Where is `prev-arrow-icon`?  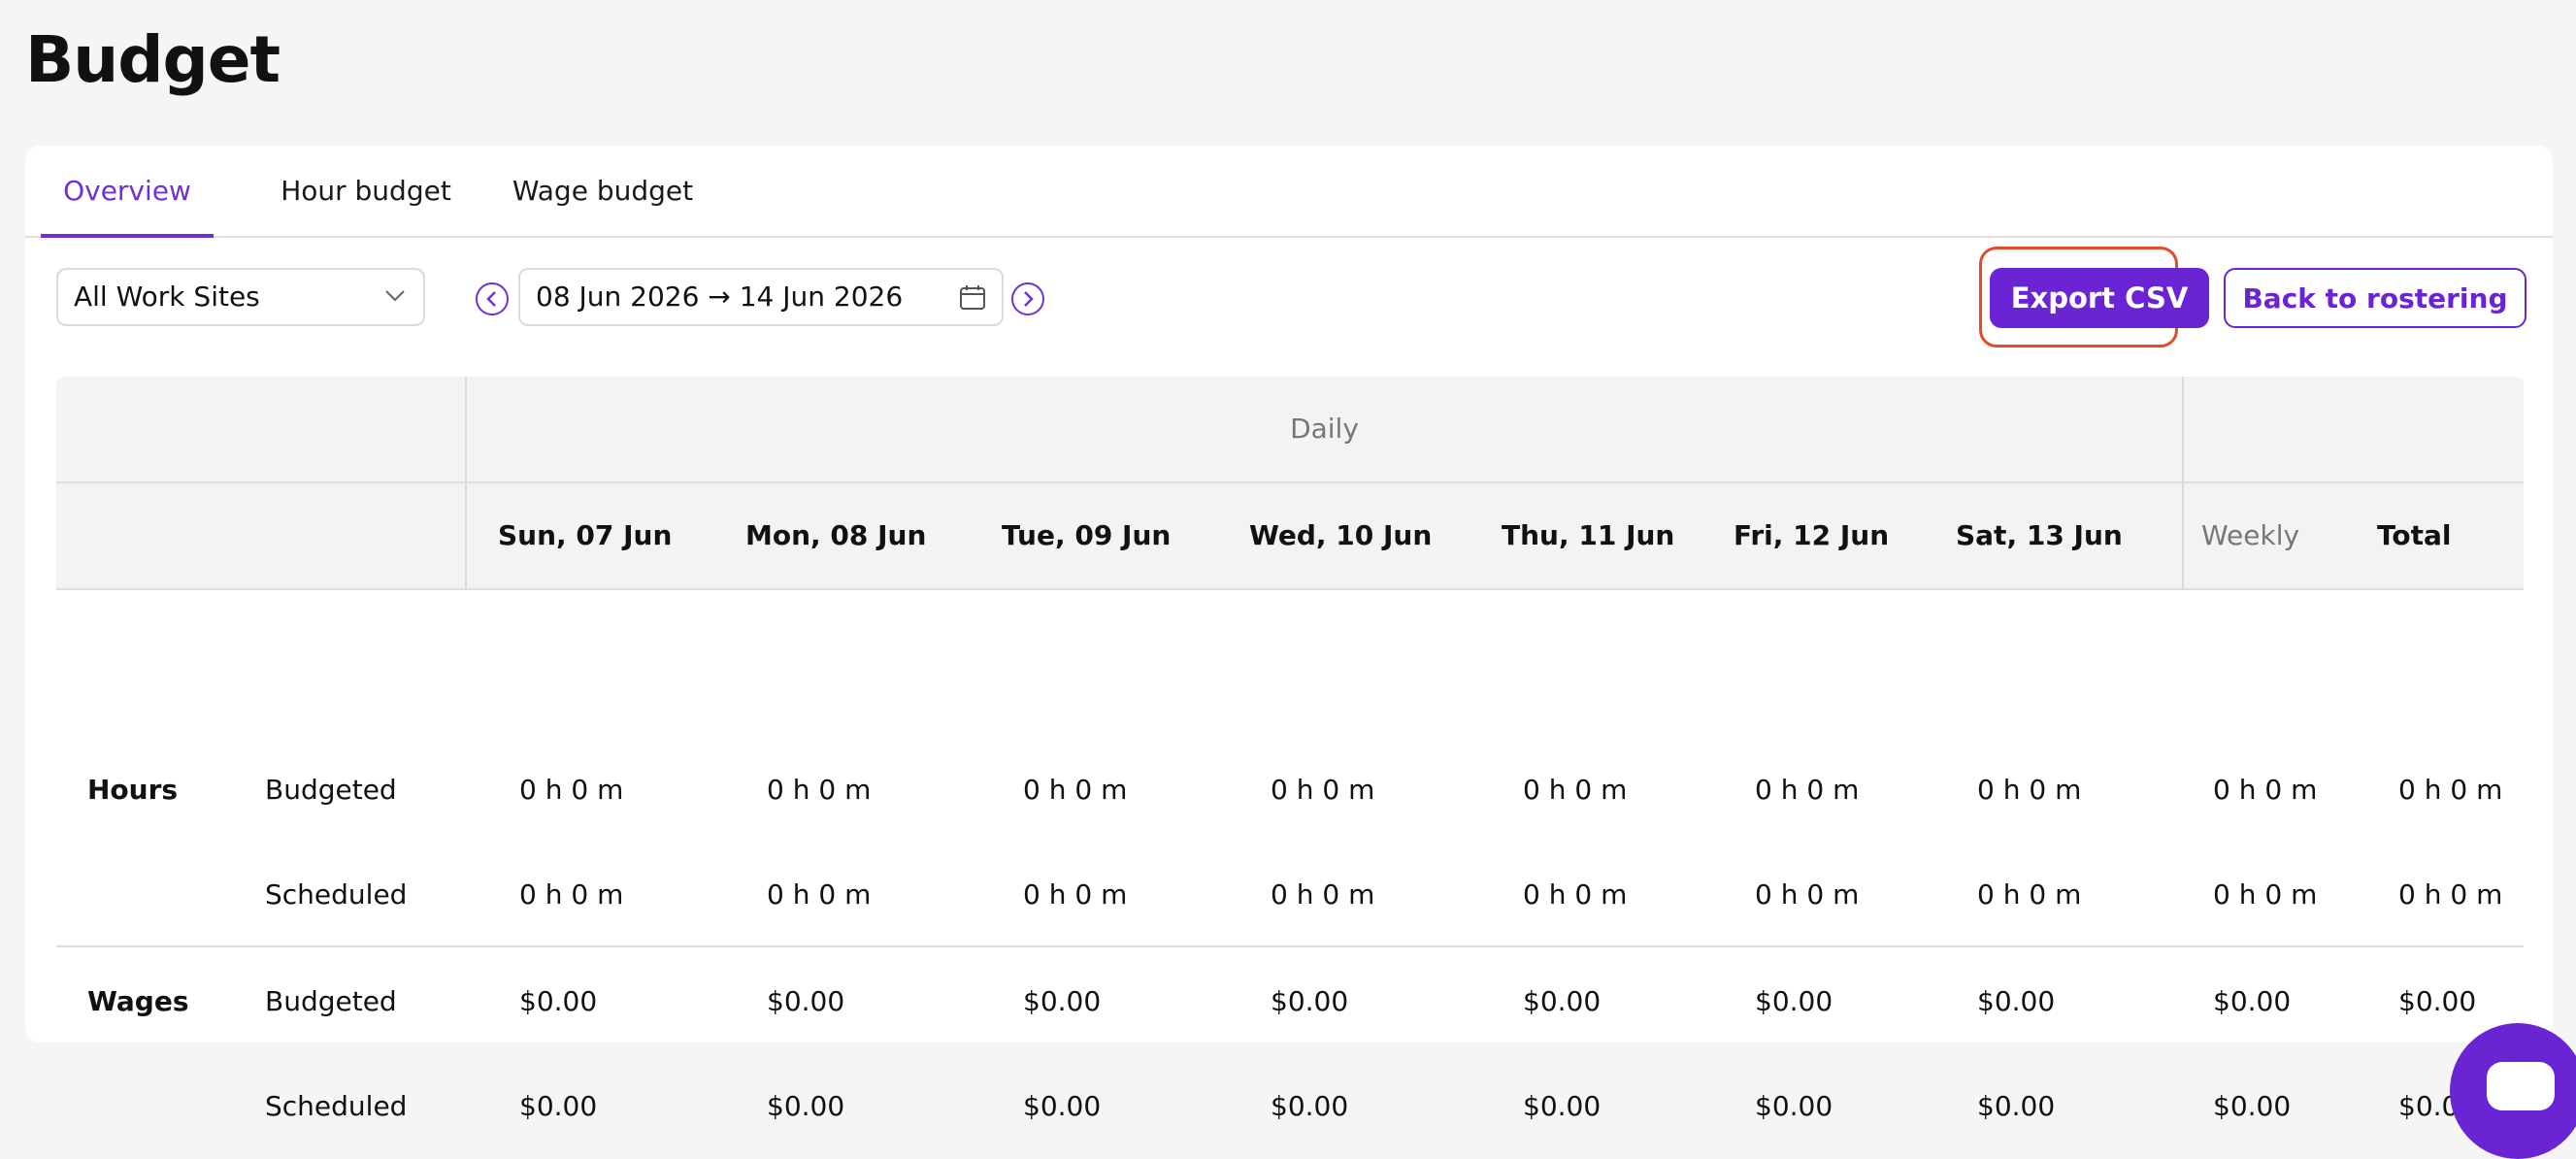 prev-arrow-icon is located at coordinates (491, 299).